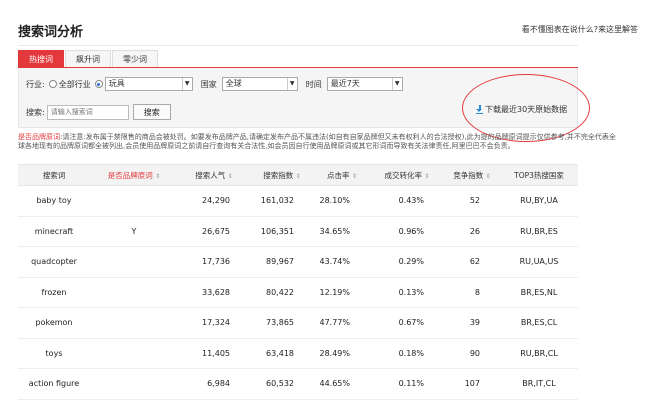  What do you see at coordinates (54, 405) in the screenshot?
I see `cell-keyword: peppa pig` at bounding box center [54, 405].